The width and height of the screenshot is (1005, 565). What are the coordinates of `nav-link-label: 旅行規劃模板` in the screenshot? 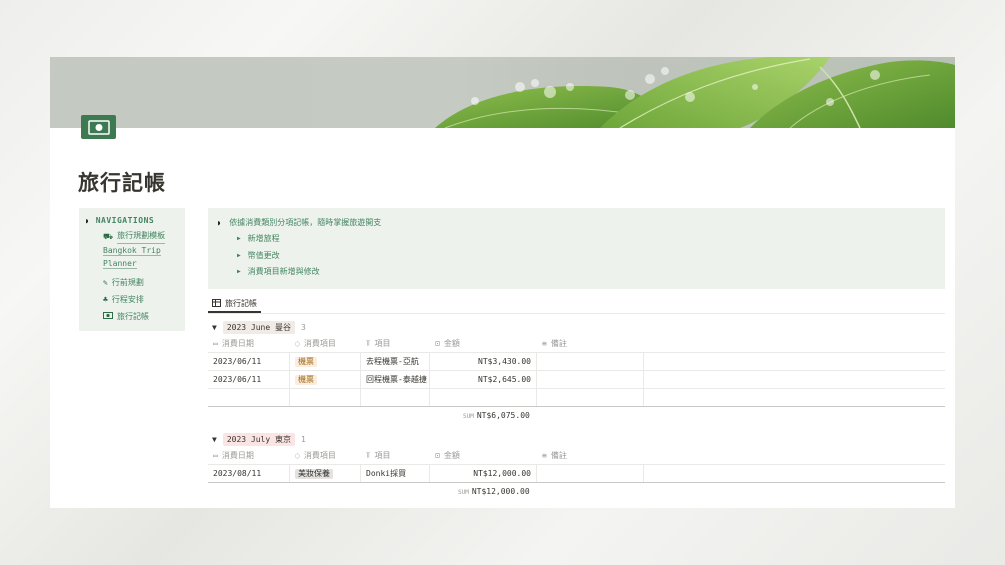 It's located at (141, 236).